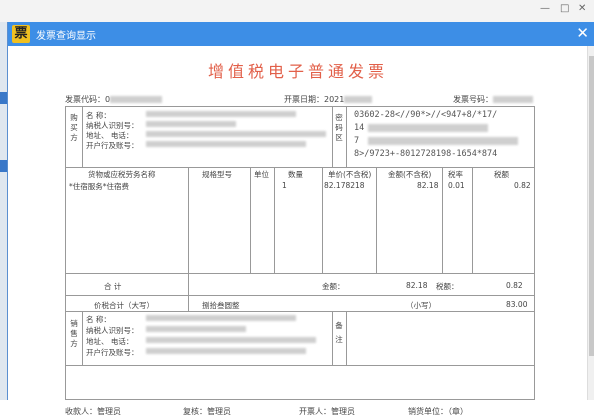 The image size is (594, 417). Describe the element at coordinates (110, 341) in the screenshot. I see `seller-address-label: 地址、 电话：` at that location.